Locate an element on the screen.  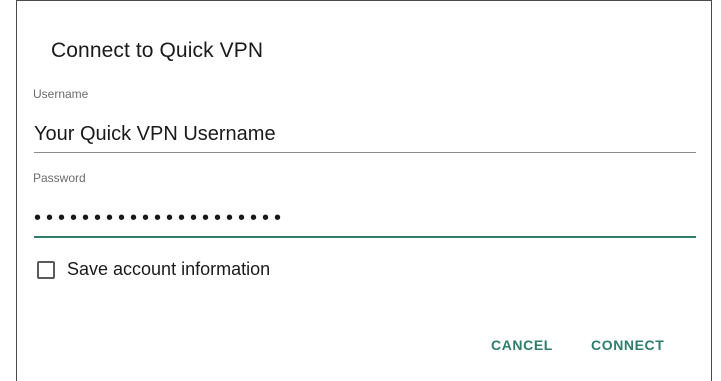
save-account-row: Save account information is located at coordinates (153, 269).